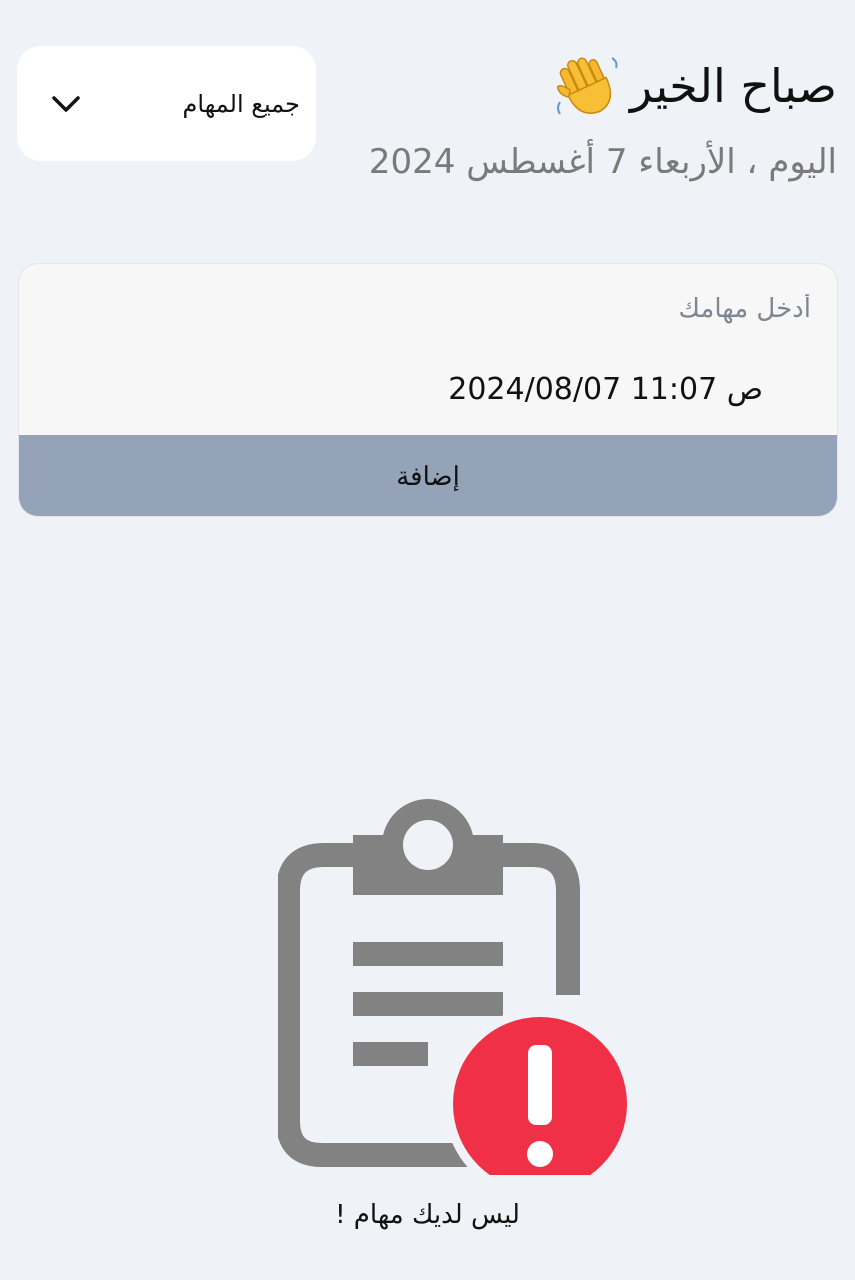 This screenshot has height=1280, width=855. I want to click on greeting-header: صباح الخير, so click(695, 86).